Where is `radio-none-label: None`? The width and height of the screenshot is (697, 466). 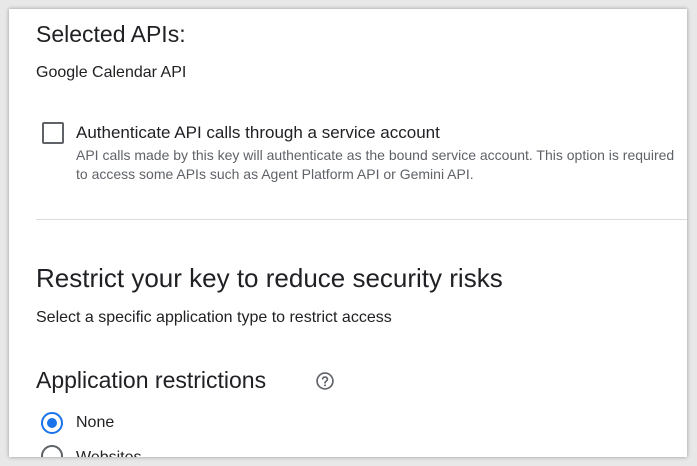
radio-none-label: None is located at coordinates (95, 423).